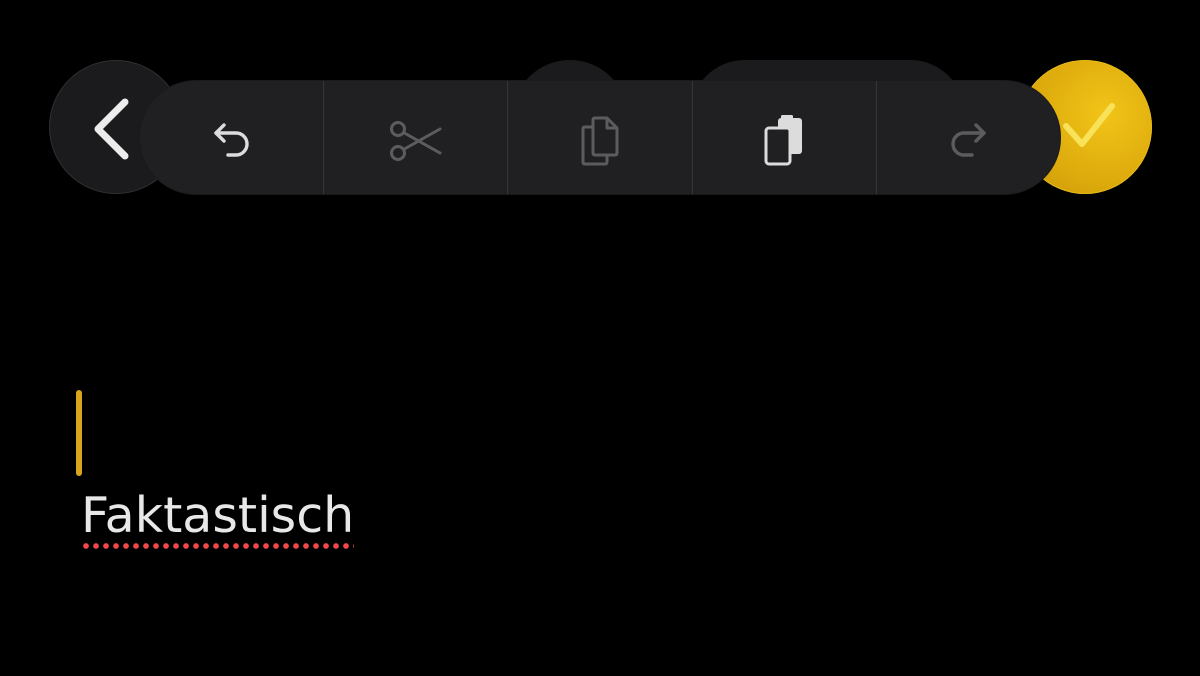  Describe the element at coordinates (79, 433) in the screenshot. I see `text-caret` at that location.